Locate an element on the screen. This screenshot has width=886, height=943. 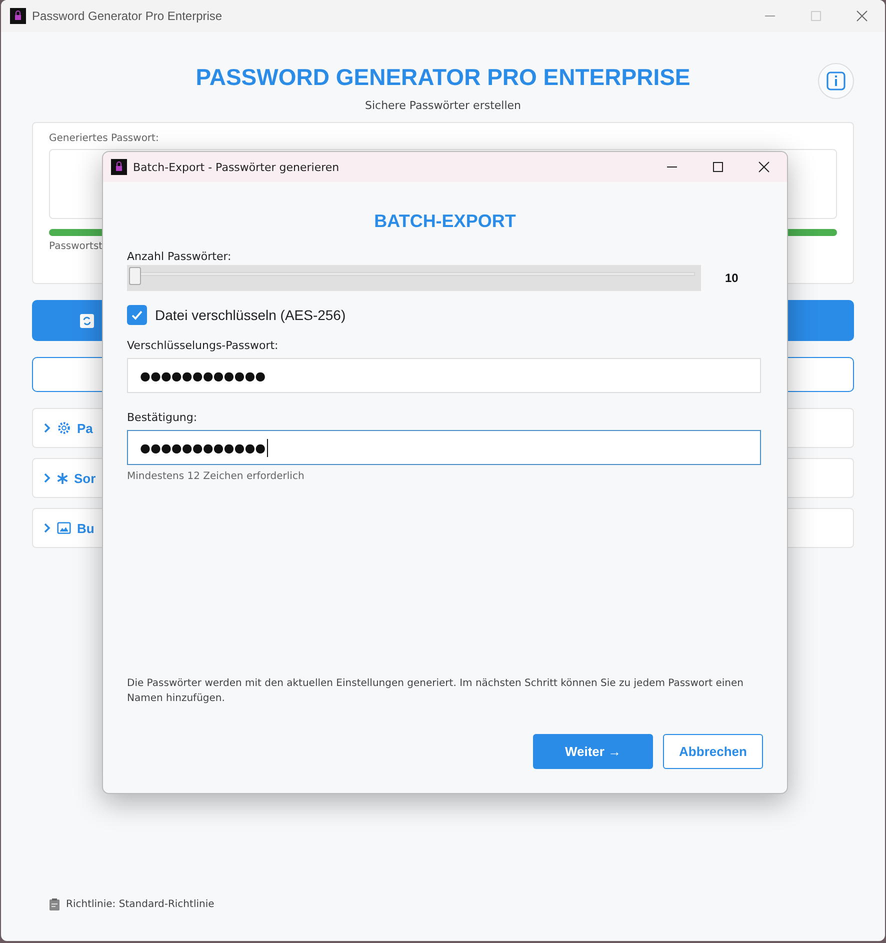
section-title: Pa is located at coordinates (85, 428).